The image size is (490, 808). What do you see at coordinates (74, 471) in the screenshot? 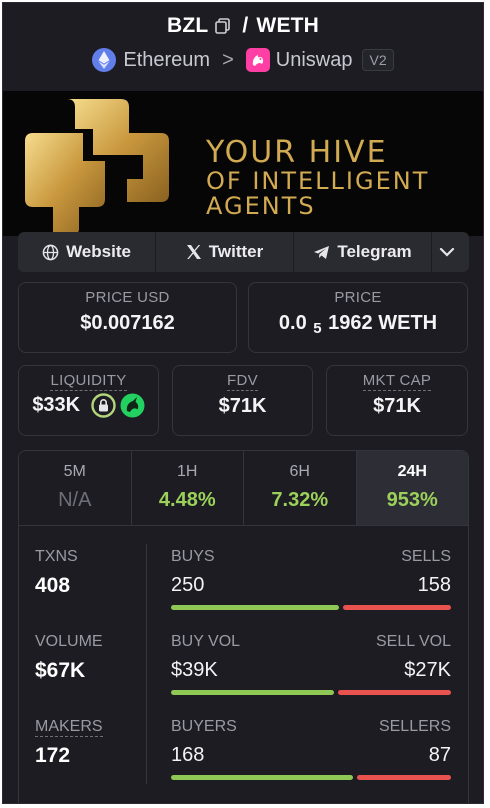
I see `tab-label: 5M` at bounding box center [74, 471].